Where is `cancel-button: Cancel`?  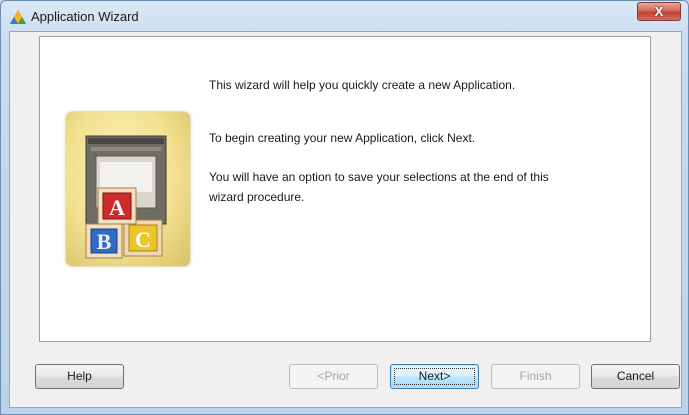
cancel-button: Cancel is located at coordinates (635, 376).